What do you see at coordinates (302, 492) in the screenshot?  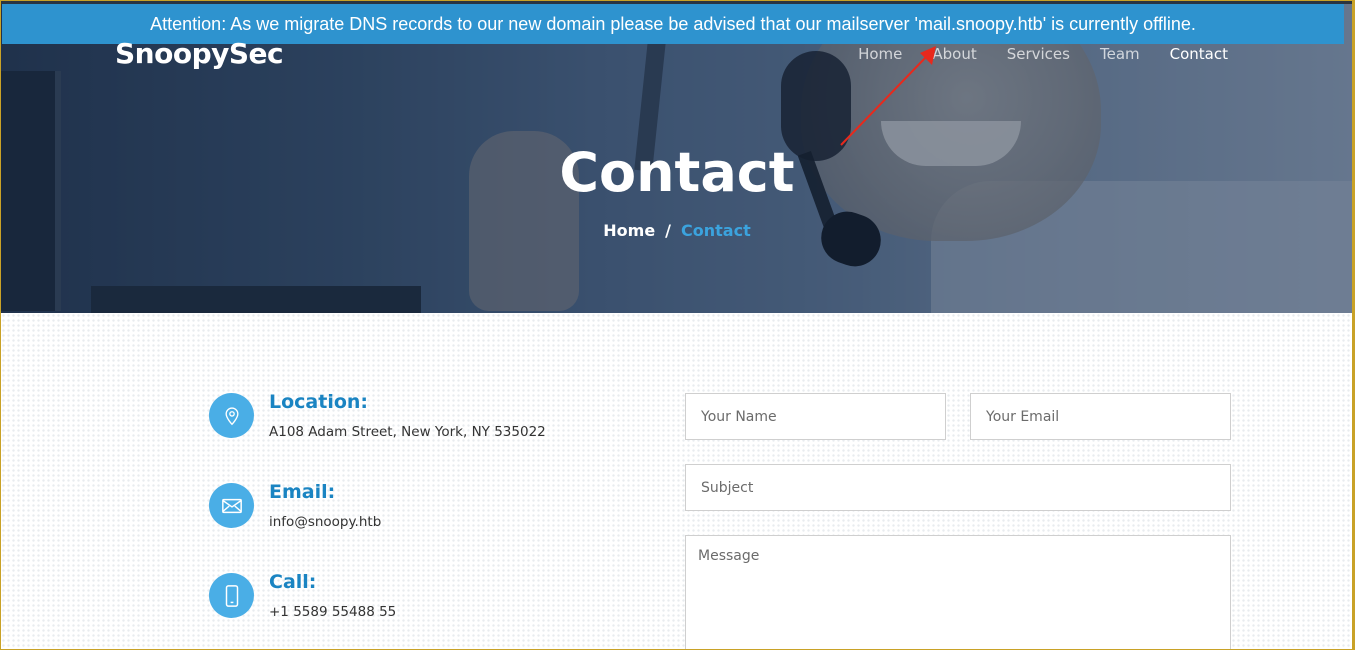 I see `email-title: Email:` at bounding box center [302, 492].